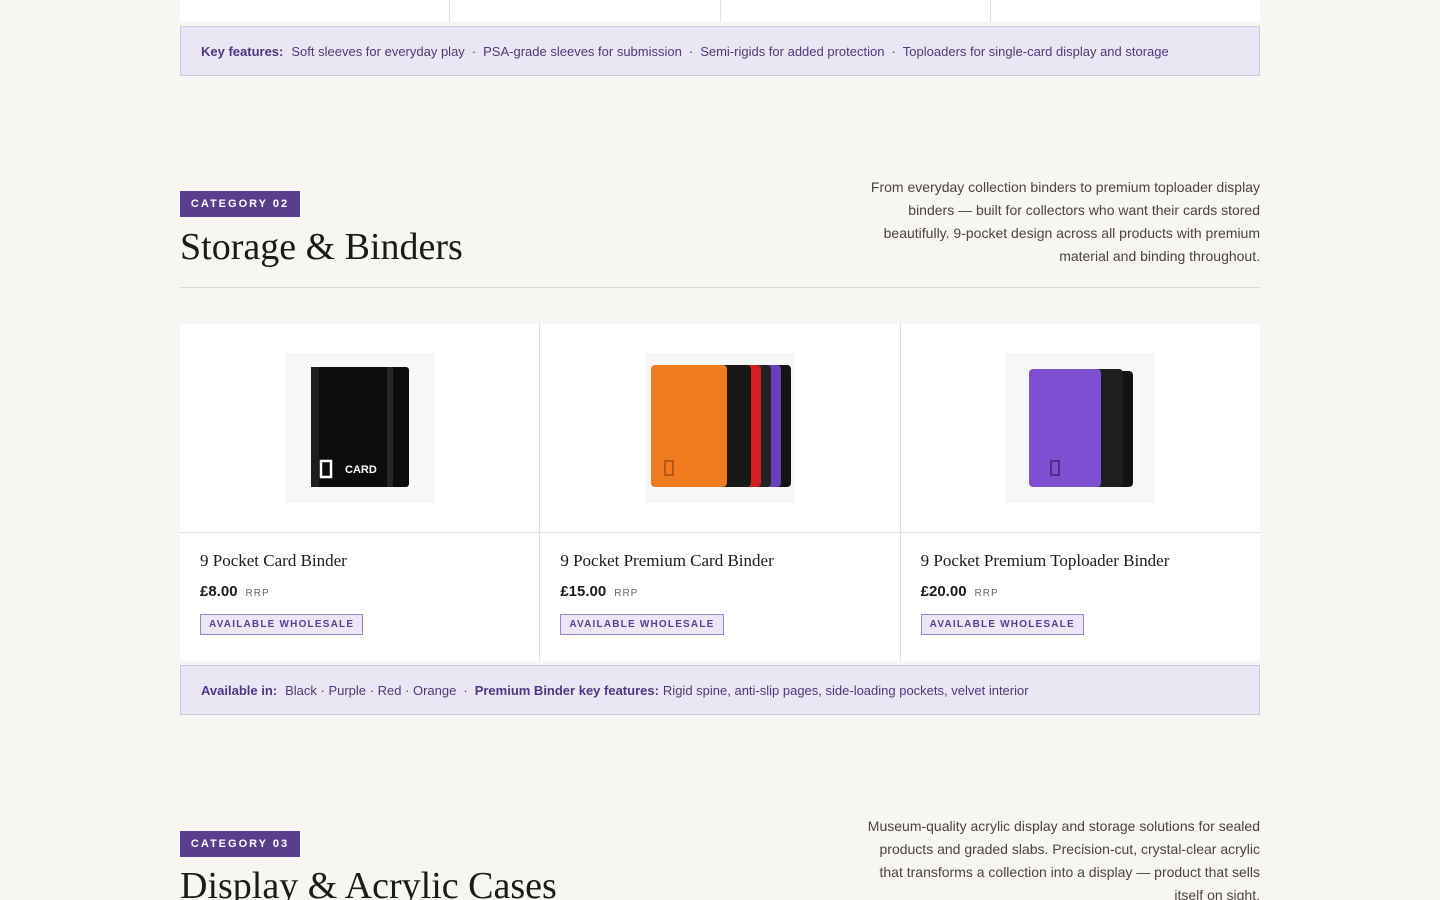 The height and width of the screenshot is (900, 1440). Describe the element at coordinates (720, 287) in the screenshot. I see `section-divider` at that location.